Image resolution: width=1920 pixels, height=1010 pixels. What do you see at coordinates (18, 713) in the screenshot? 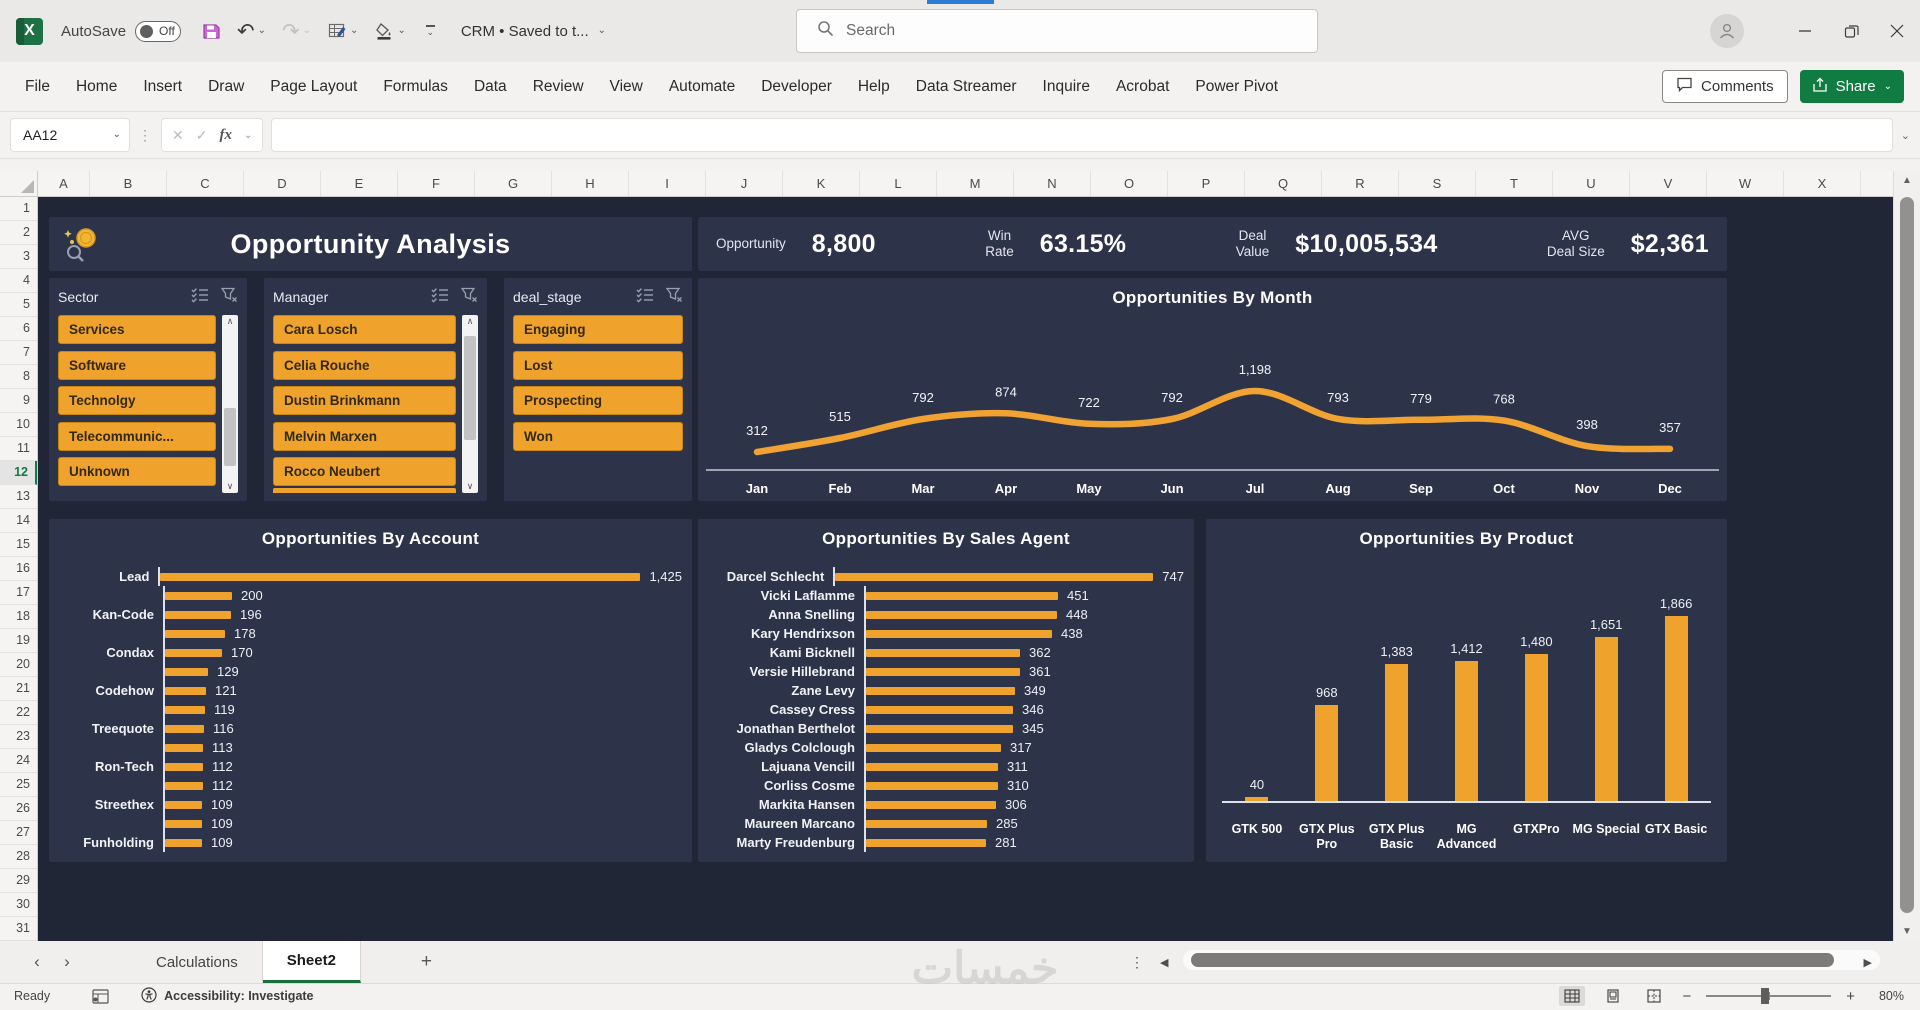
I see `row-header-22: 22` at bounding box center [18, 713].